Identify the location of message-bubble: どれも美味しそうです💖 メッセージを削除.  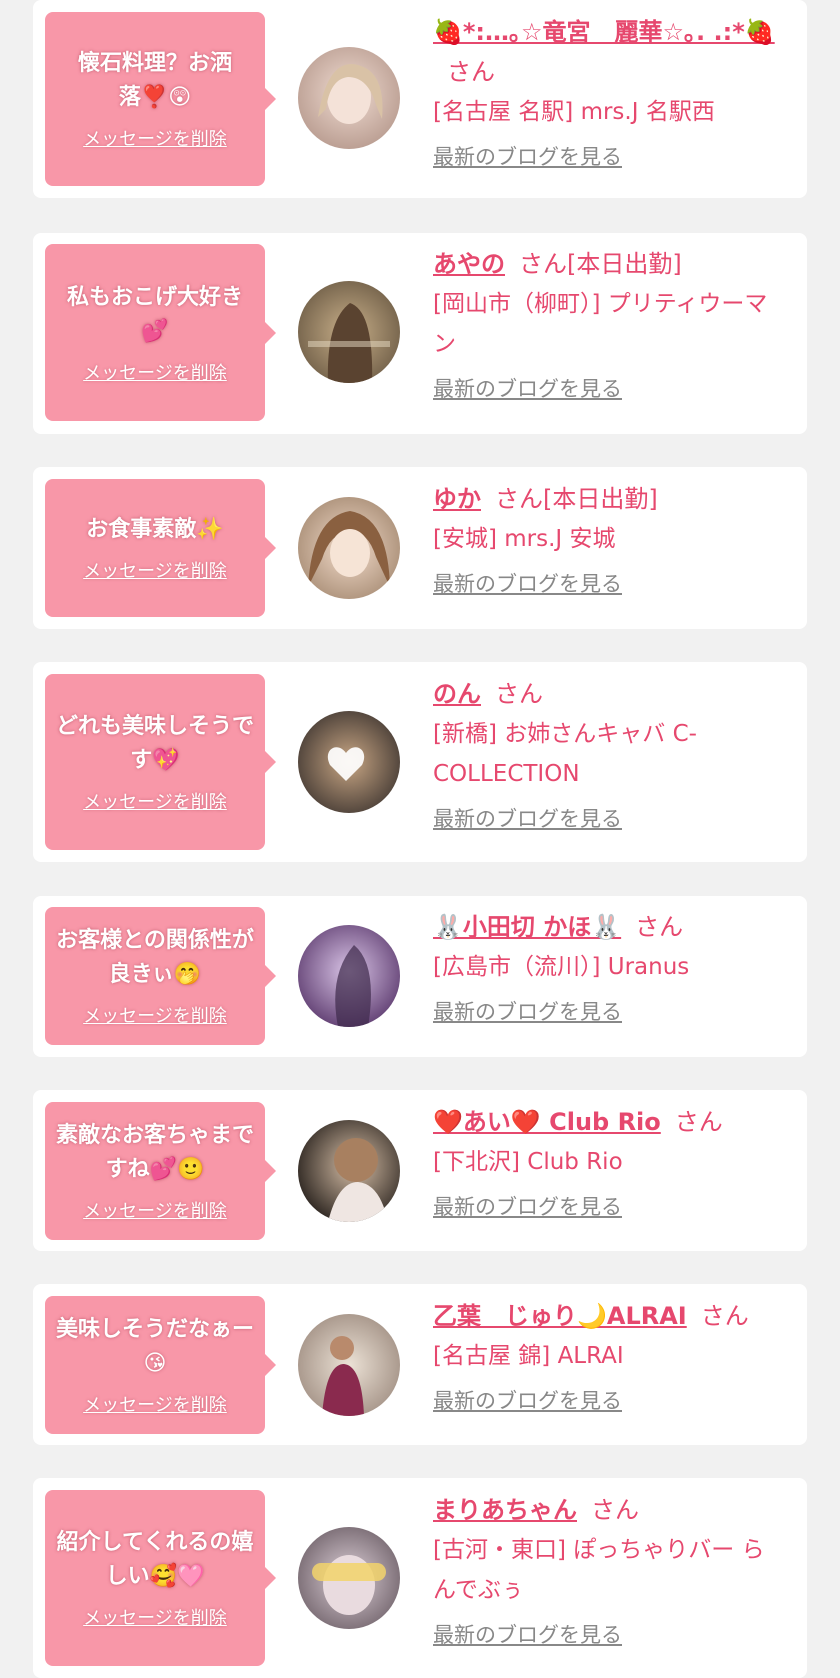
(160, 762).